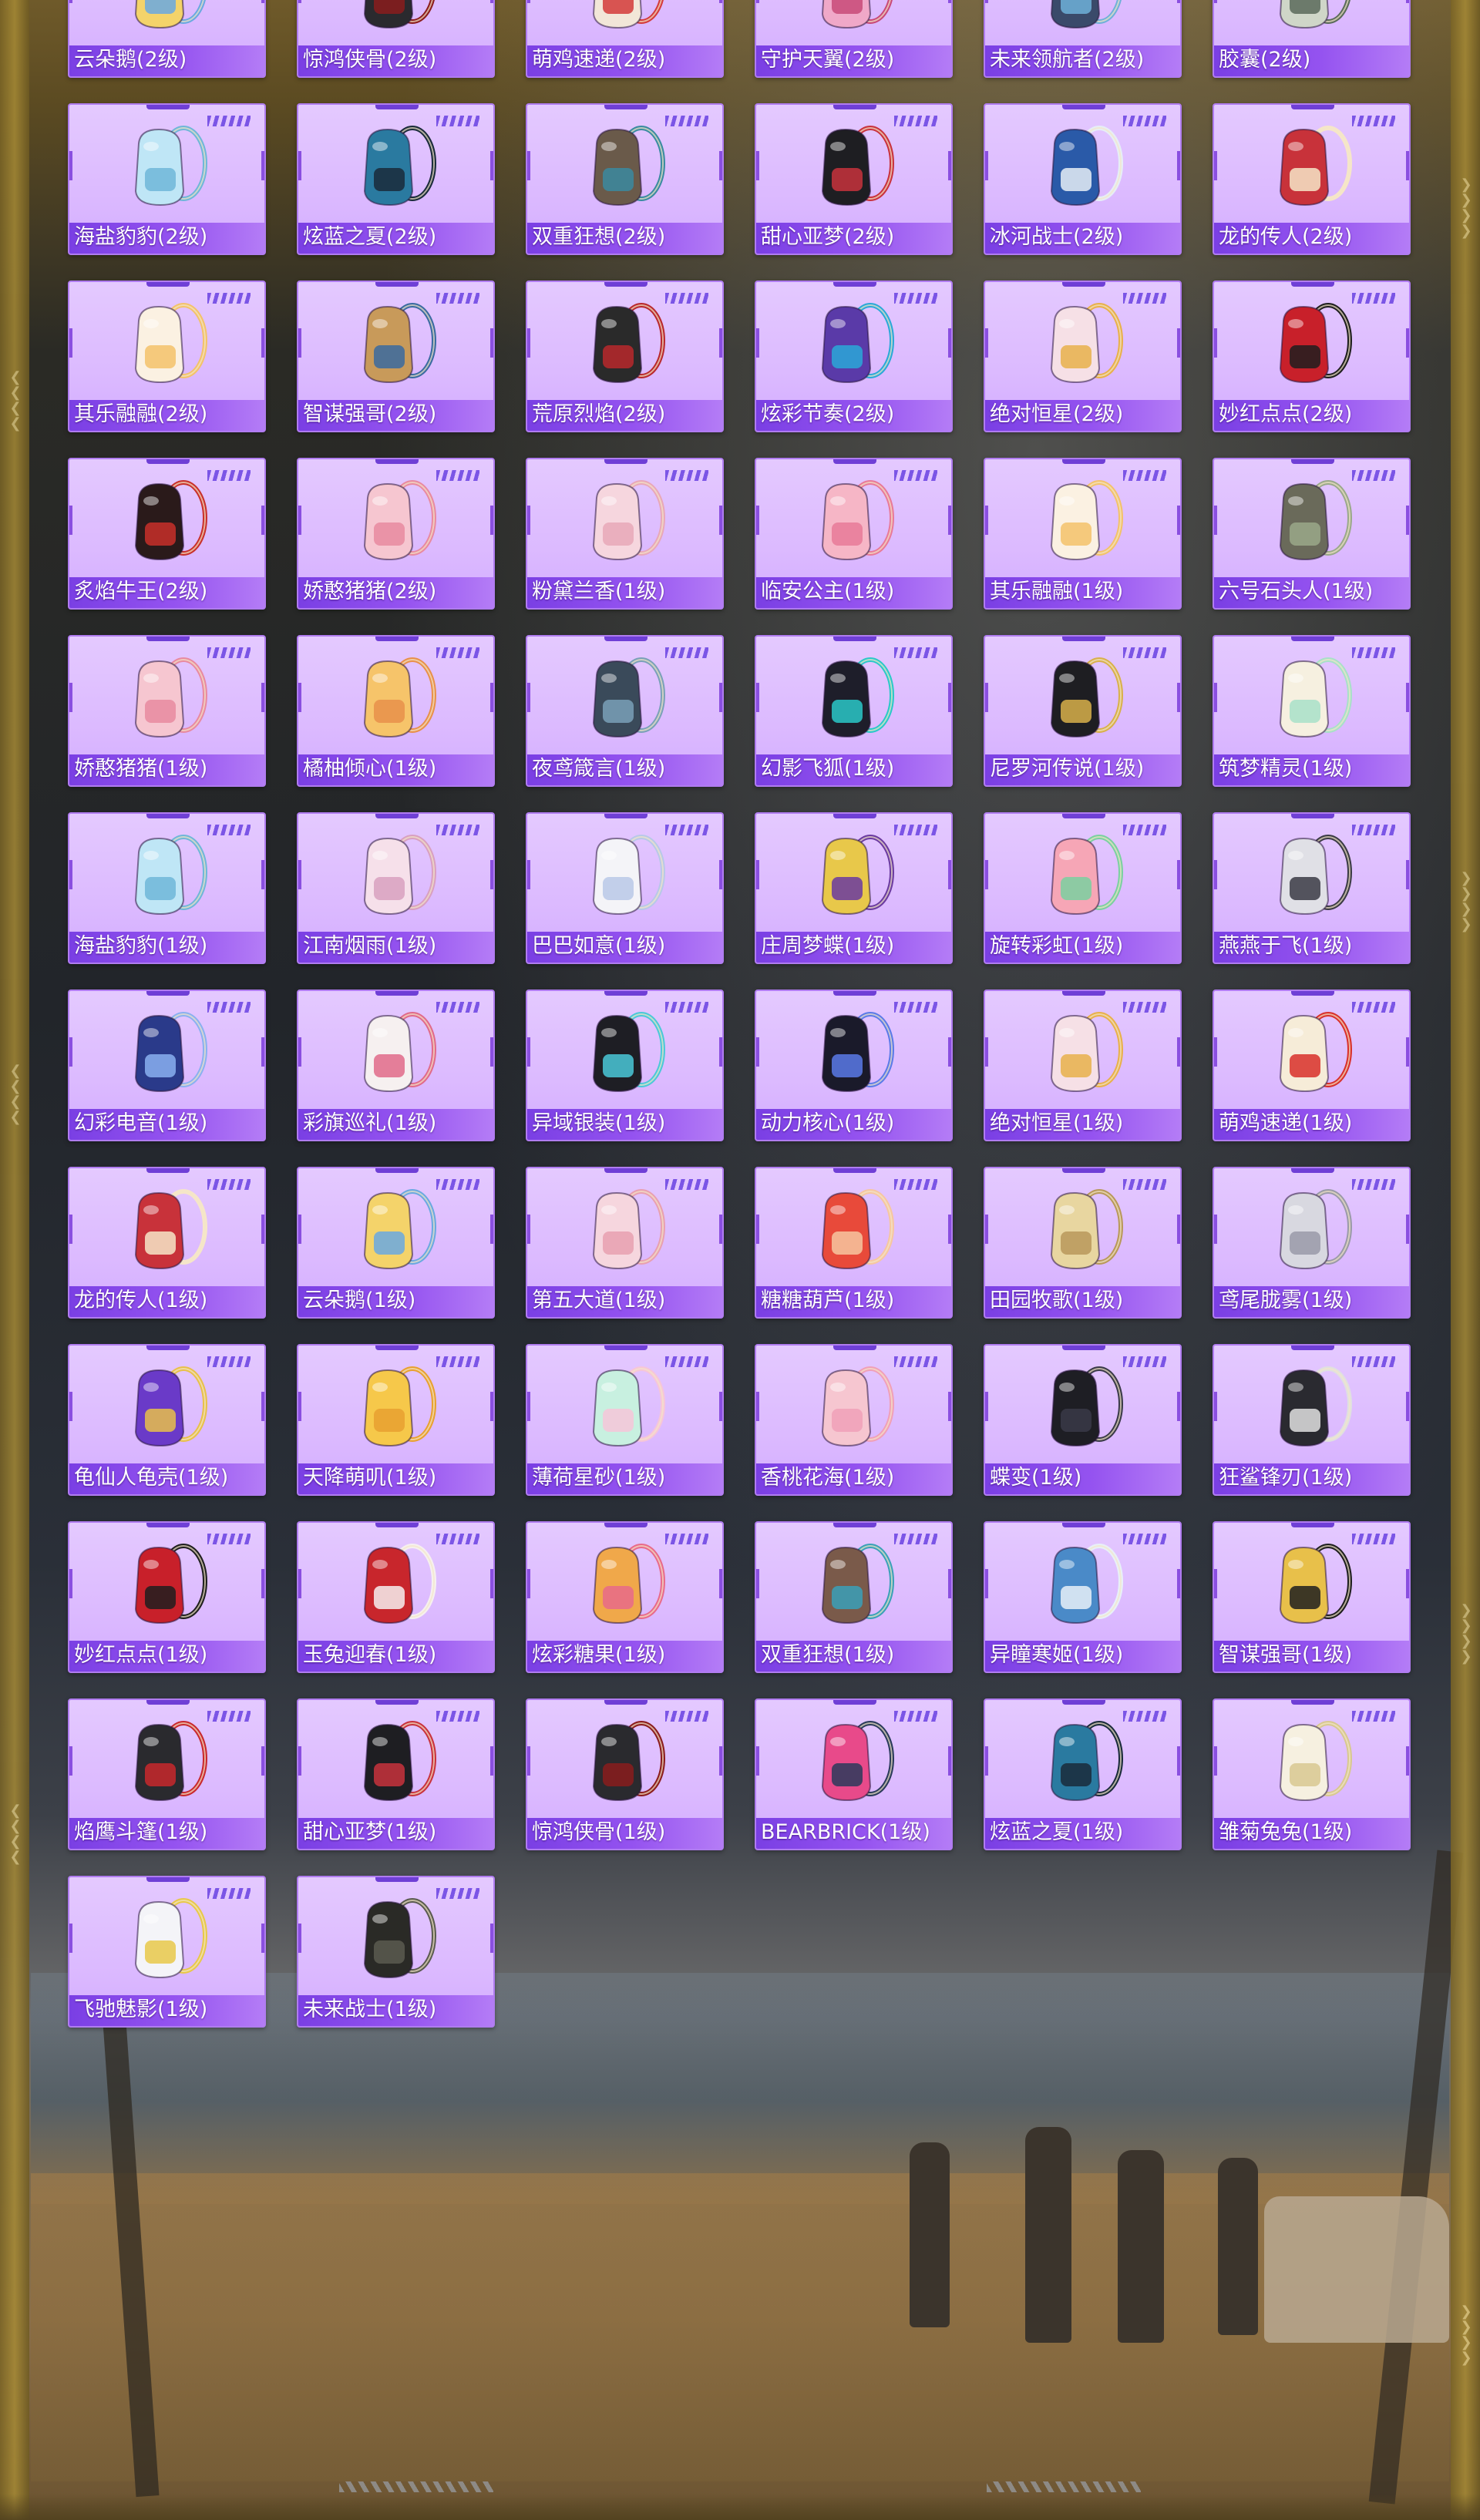 This screenshot has height=2520, width=1480. What do you see at coordinates (1312, 711) in the screenshot?
I see `backpack-item-card: 筑梦精灵(1级)` at bounding box center [1312, 711].